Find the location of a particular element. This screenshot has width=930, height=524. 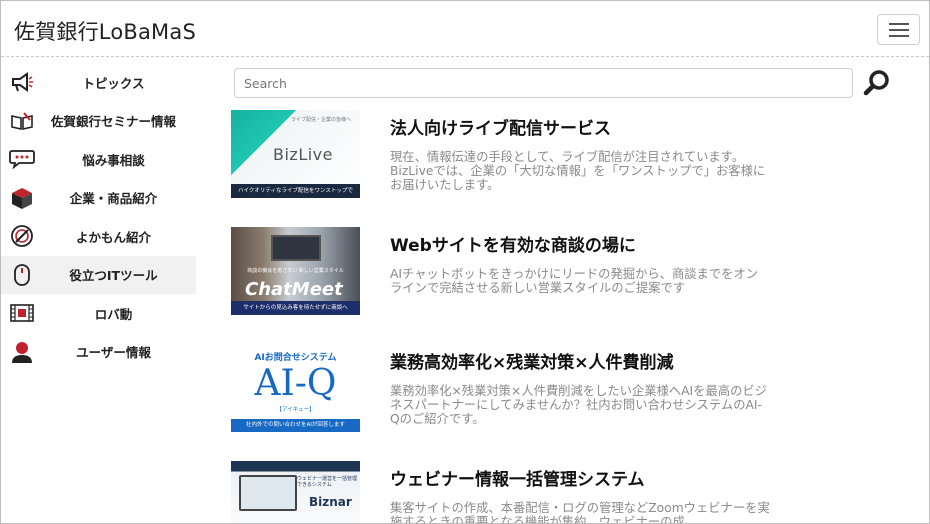

sidebar-item-company: 企業・商品紹介 is located at coordinates (98, 198).